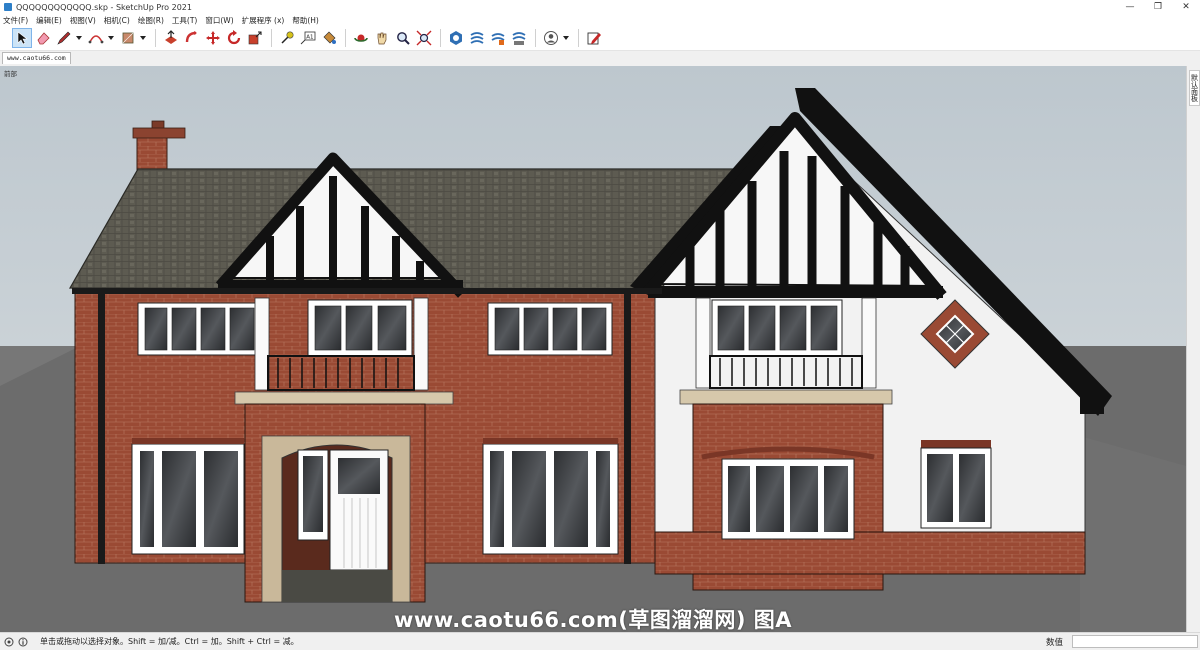 The image size is (1200, 650). I want to click on tape-measure-tool-button, so click(287, 38).